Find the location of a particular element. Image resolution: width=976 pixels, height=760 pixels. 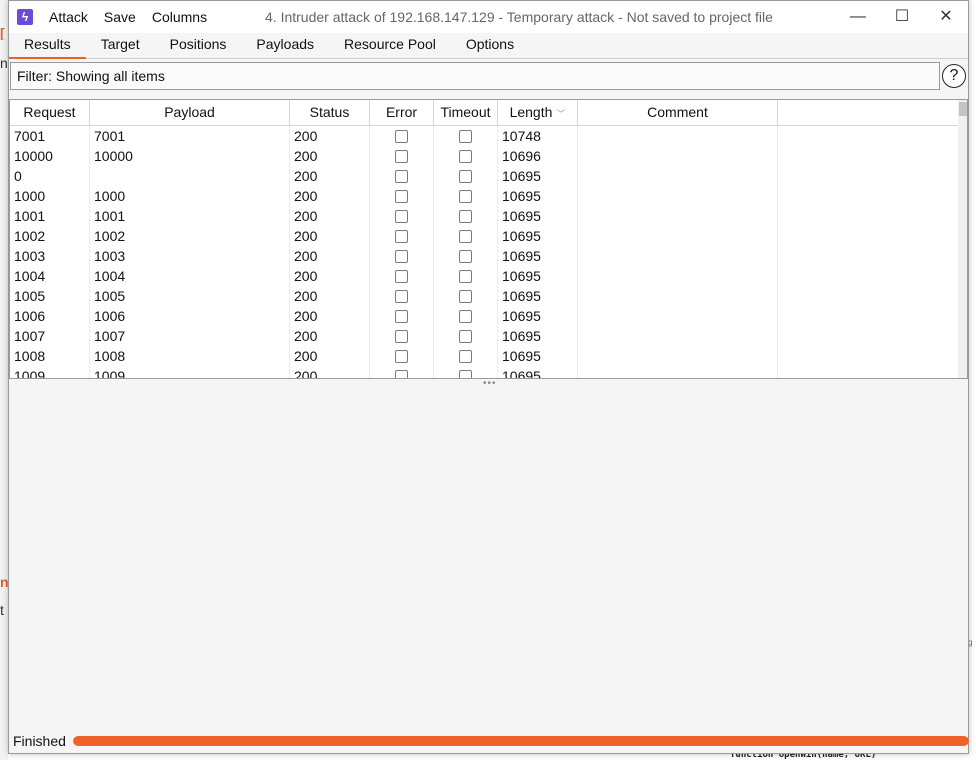

table-row: 1002 1002 200 10695 is located at coordinates (484, 236).